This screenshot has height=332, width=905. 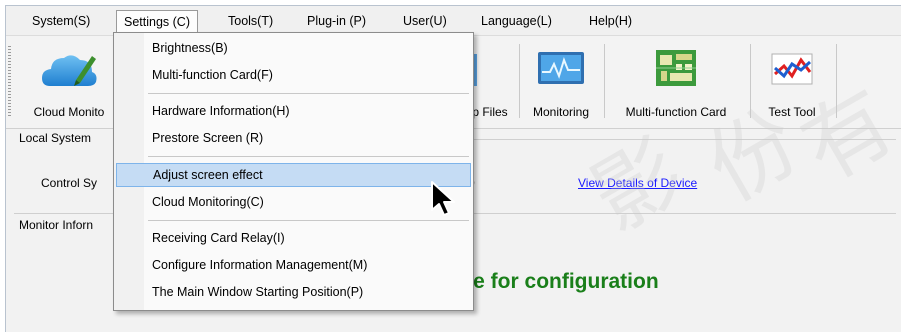 What do you see at coordinates (425, 21) in the screenshot?
I see `menu-user: User(U)` at bounding box center [425, 21].